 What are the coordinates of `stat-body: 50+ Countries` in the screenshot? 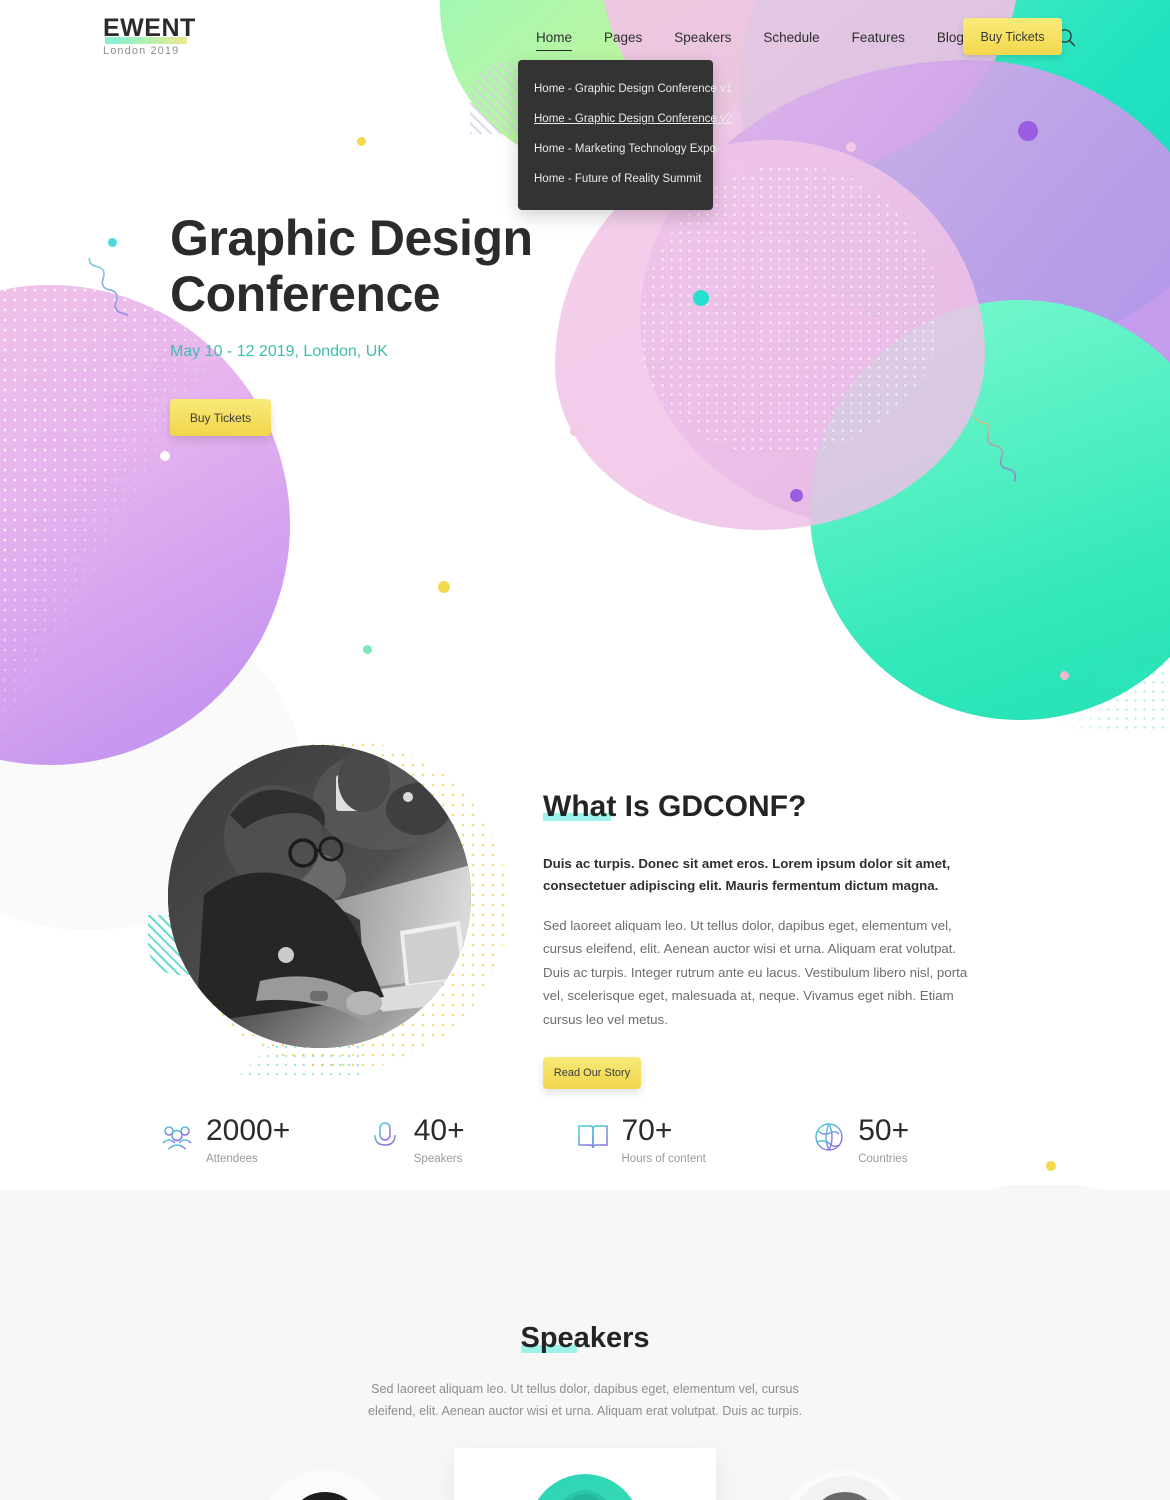 It's located at (884, 1140).